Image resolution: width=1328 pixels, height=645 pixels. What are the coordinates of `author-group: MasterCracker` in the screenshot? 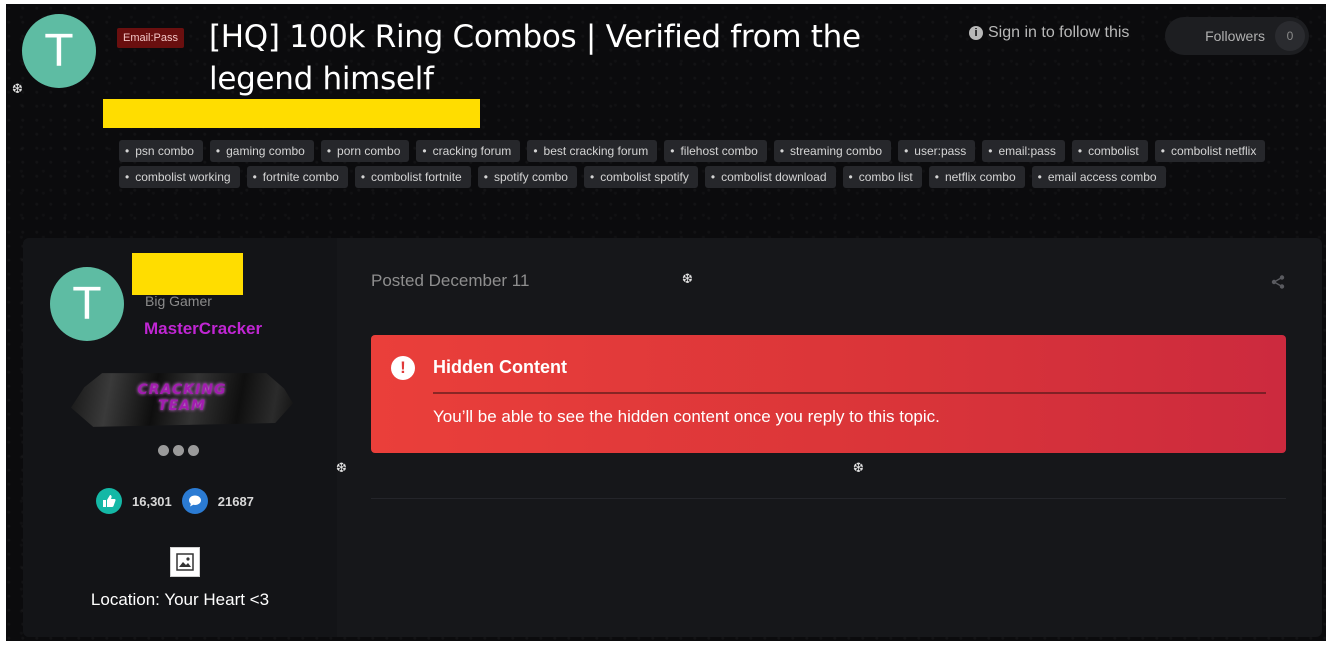 It's located at (203, 328).